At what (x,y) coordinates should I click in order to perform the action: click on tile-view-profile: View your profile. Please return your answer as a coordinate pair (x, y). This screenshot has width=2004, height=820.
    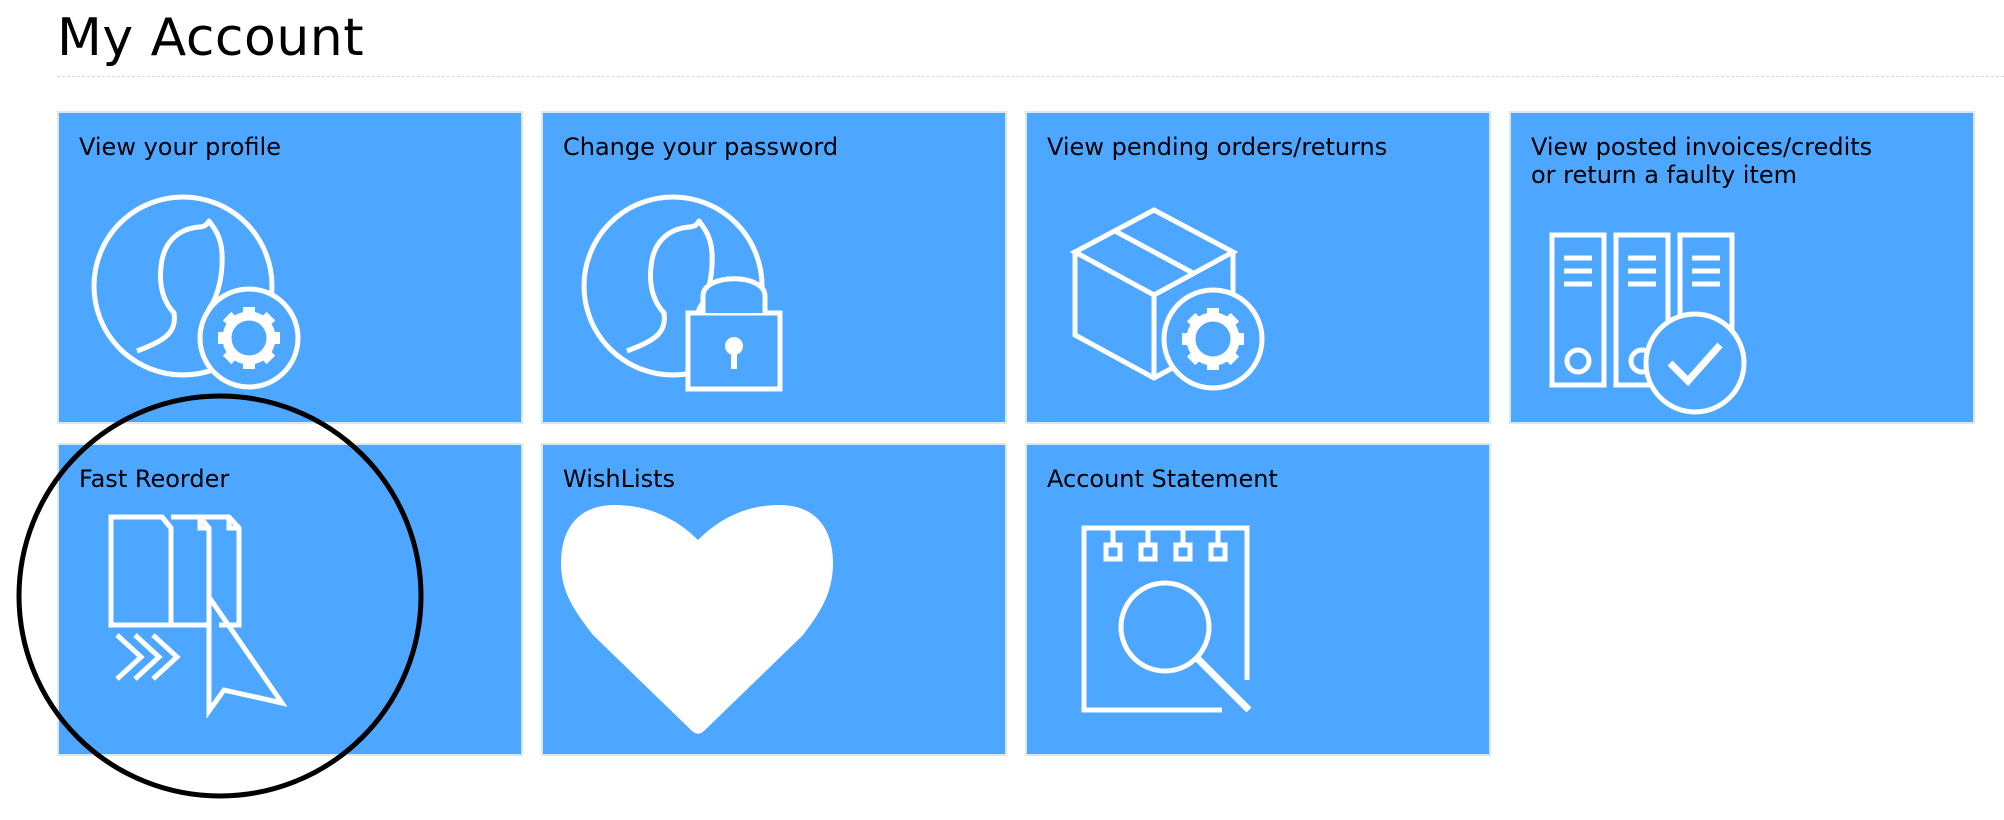
    Looking at the image, I should click on (290, 267).